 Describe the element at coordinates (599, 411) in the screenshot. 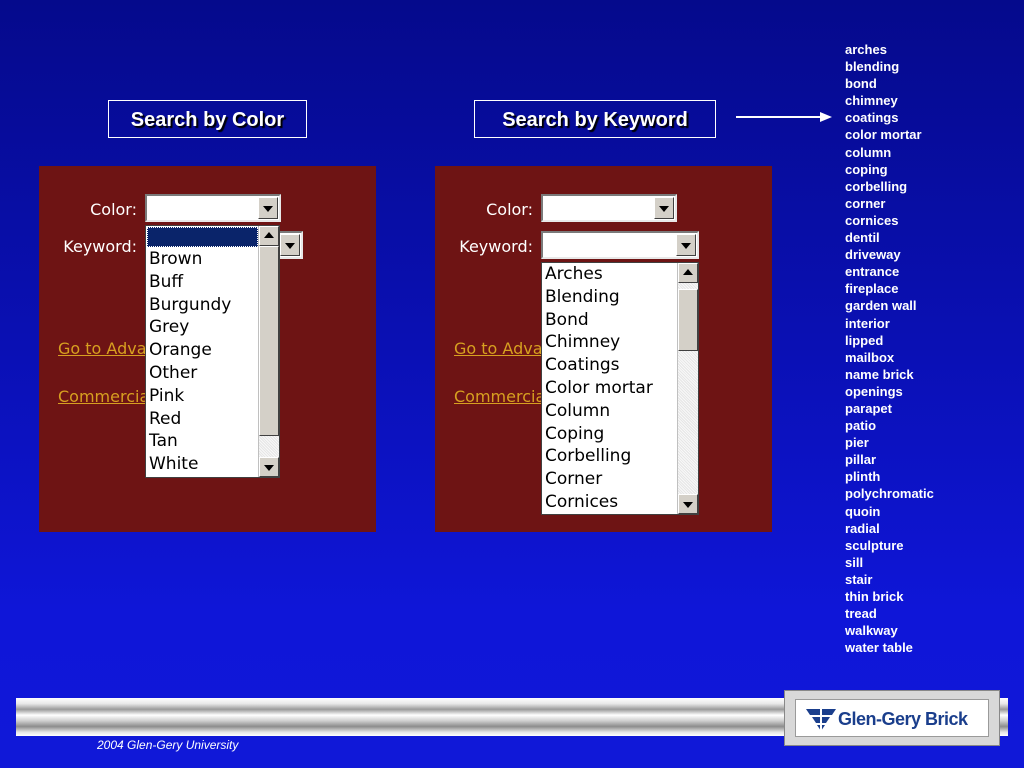

I see `keyword-option: Column` at that location.